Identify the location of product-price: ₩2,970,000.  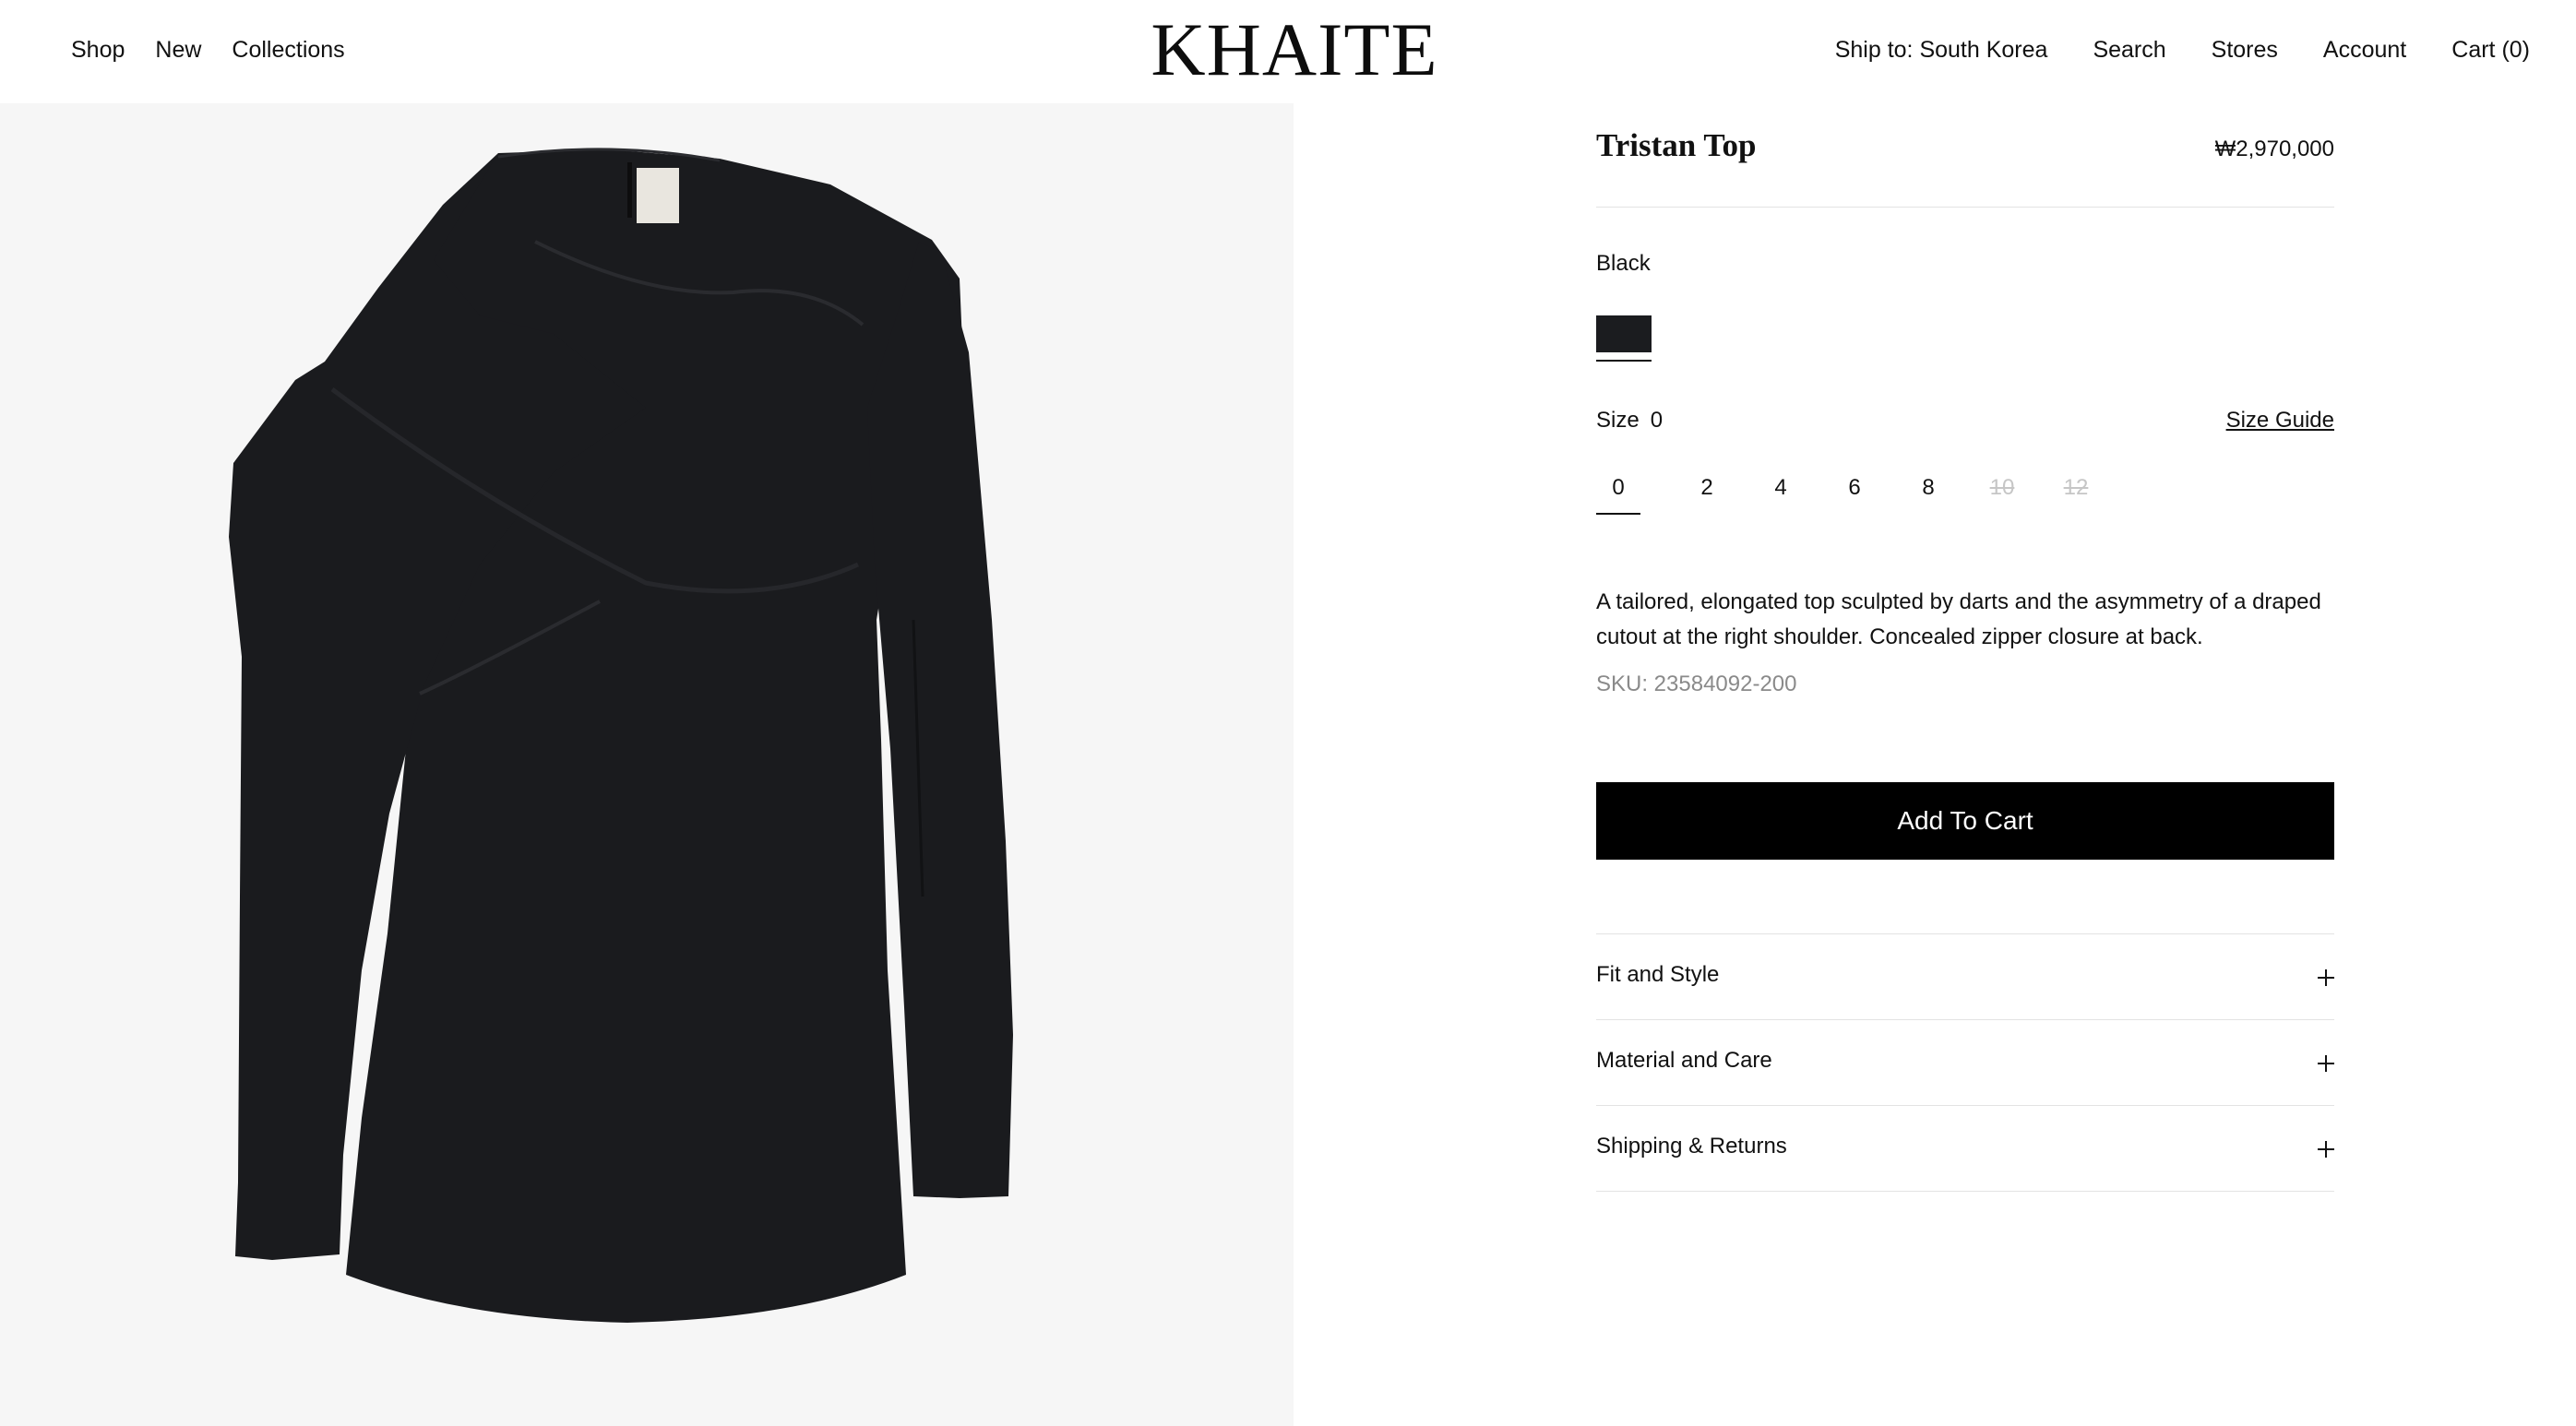
(2274, 149).